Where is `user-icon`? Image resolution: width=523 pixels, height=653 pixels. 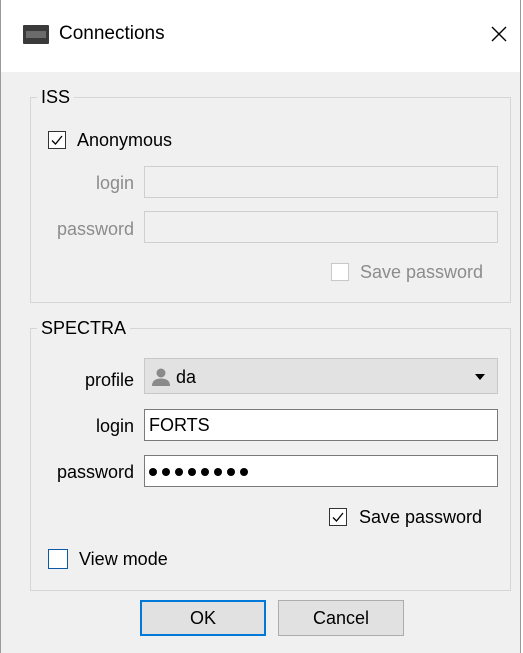 user-icon is located at coordinates (161, 377).